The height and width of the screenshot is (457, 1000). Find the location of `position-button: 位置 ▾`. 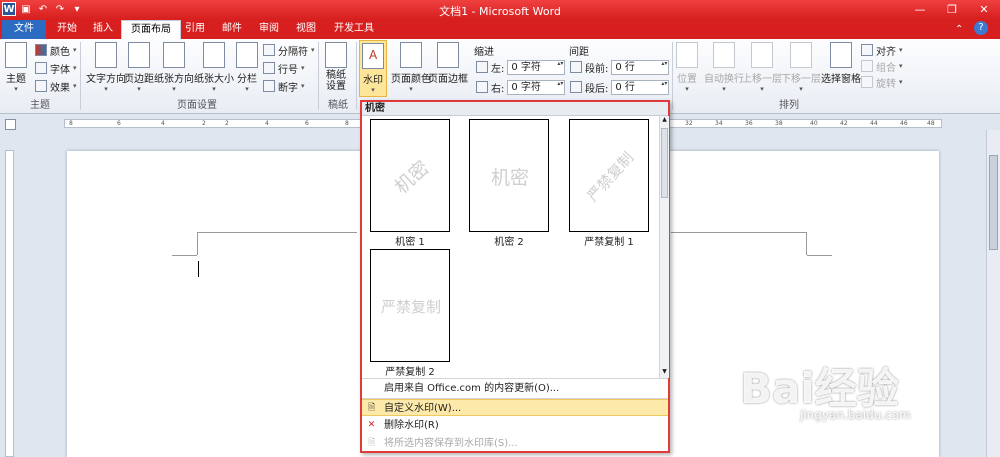

position-button: 位置 ▾ is located at coordinates (687, 67).